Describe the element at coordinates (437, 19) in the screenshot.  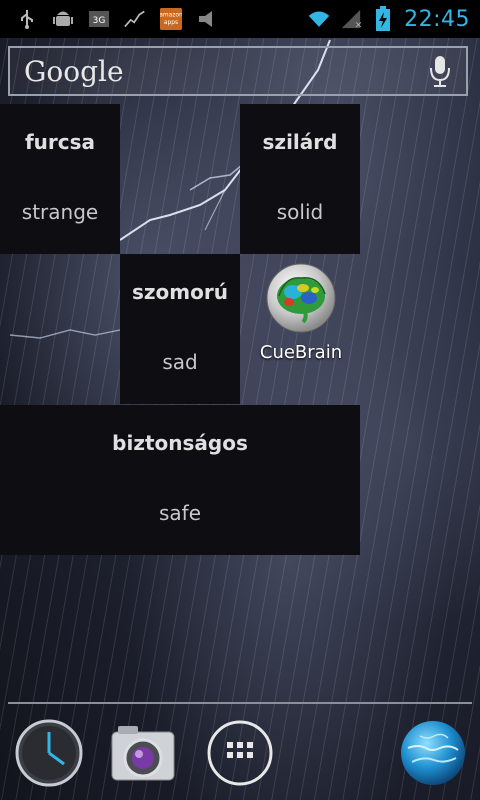
I see `status-clock: 22:45` at that location.